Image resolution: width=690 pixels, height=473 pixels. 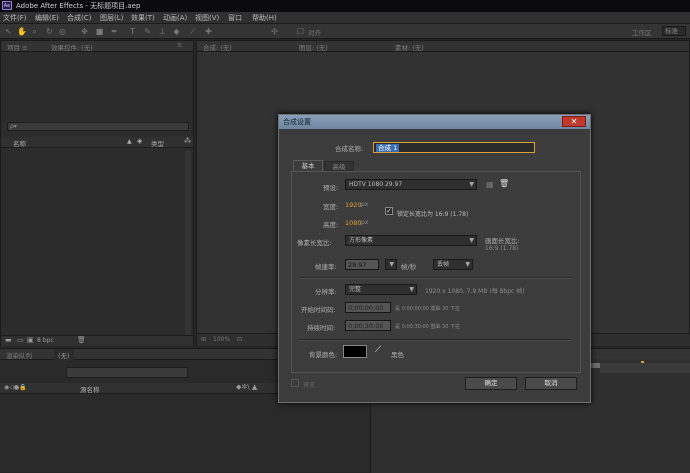 I want to click on height-unit: px, so click(x=365, y=222).